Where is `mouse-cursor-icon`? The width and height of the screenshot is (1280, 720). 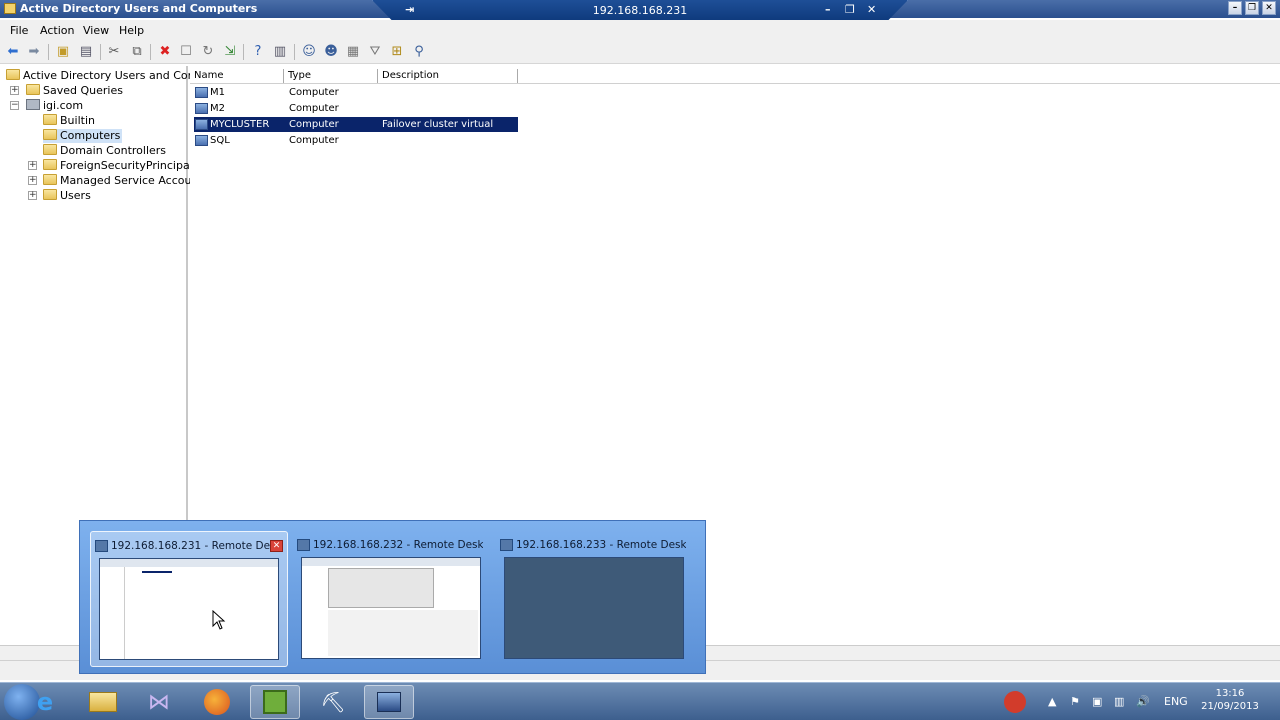
mouse-cursor-icon is located at coordinates (219, 620).